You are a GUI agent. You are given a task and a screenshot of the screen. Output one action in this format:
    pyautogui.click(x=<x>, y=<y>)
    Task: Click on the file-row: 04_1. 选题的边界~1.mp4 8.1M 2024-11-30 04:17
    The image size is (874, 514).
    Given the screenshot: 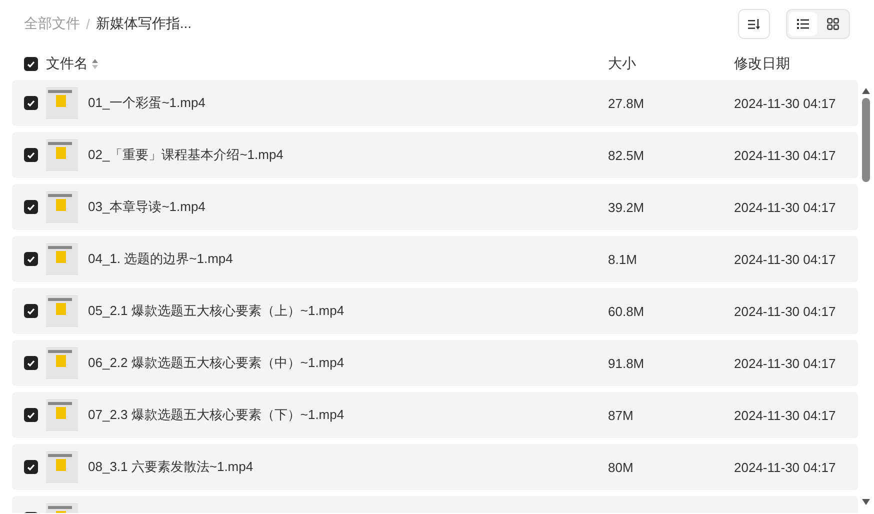 What is the action you would take?
    pyautogui.click(x=435, y=259)
    